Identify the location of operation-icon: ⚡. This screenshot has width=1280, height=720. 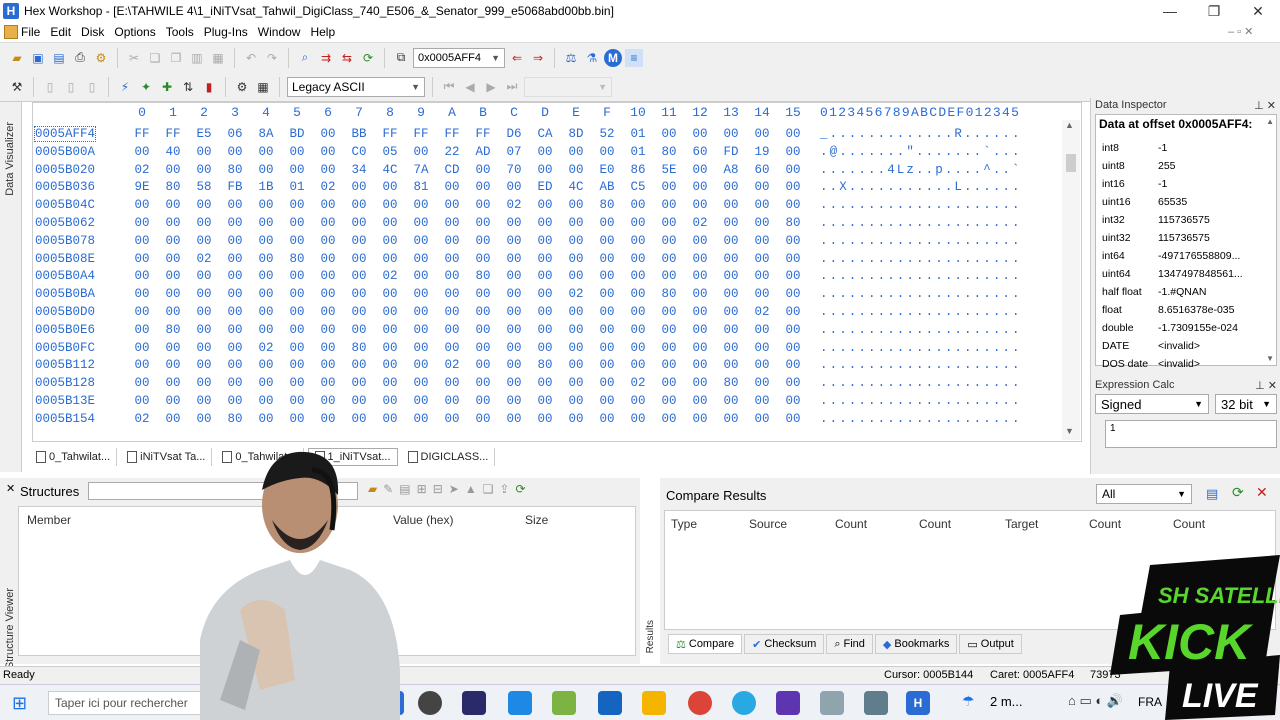
(125, 87).